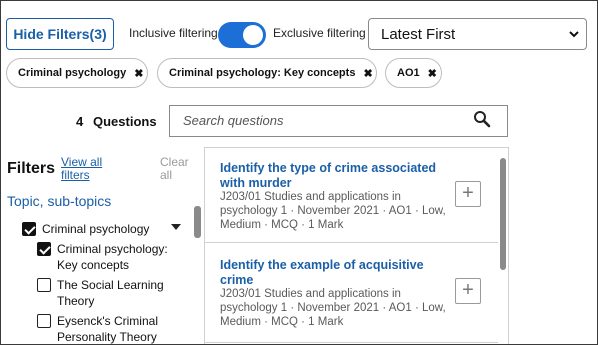  I want to click on questions-scrollbar, so click(503, 214).